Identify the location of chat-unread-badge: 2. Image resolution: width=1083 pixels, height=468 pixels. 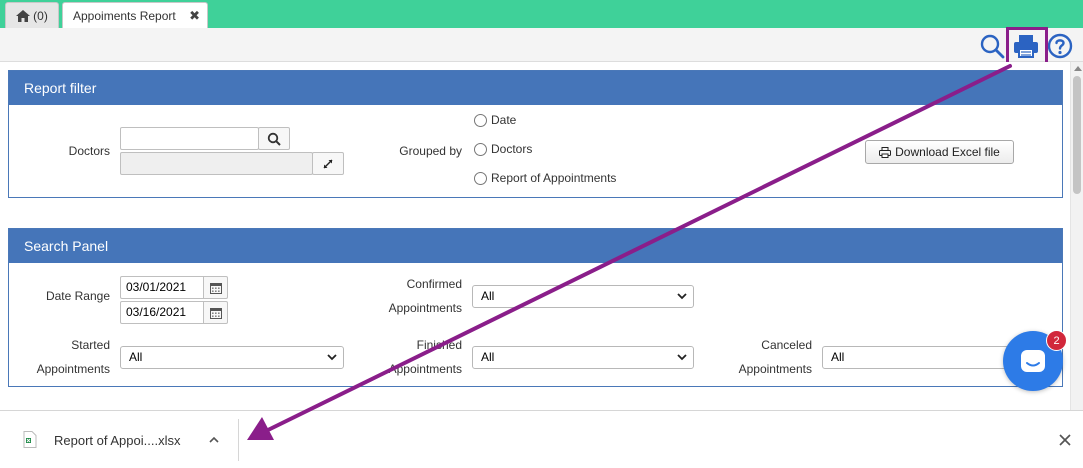
(1056, 340).